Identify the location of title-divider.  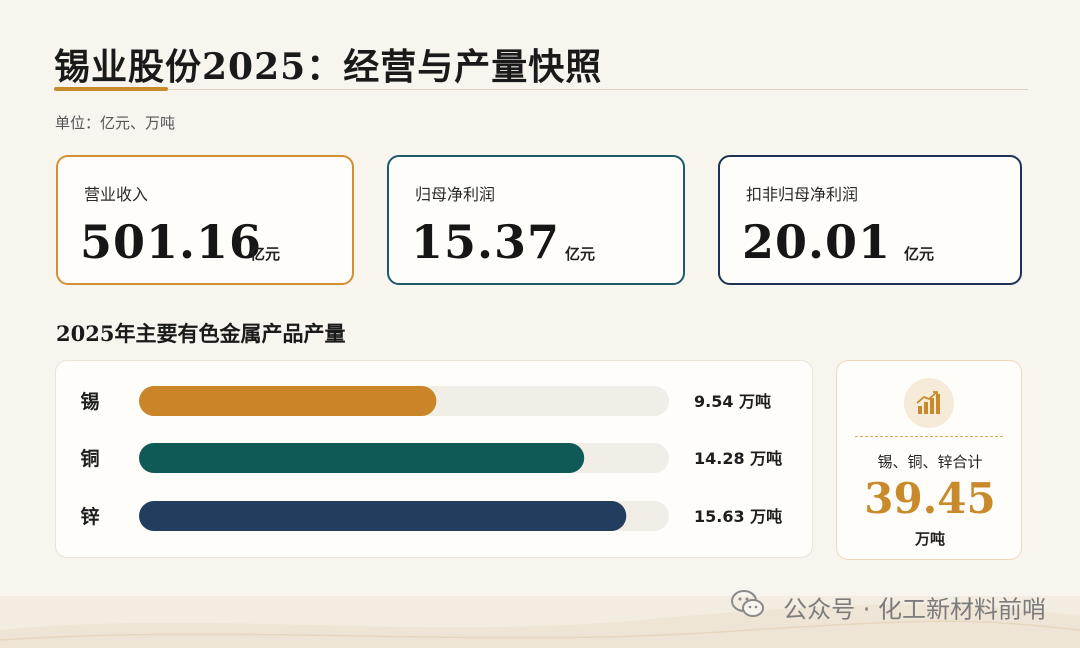
(541, 89).